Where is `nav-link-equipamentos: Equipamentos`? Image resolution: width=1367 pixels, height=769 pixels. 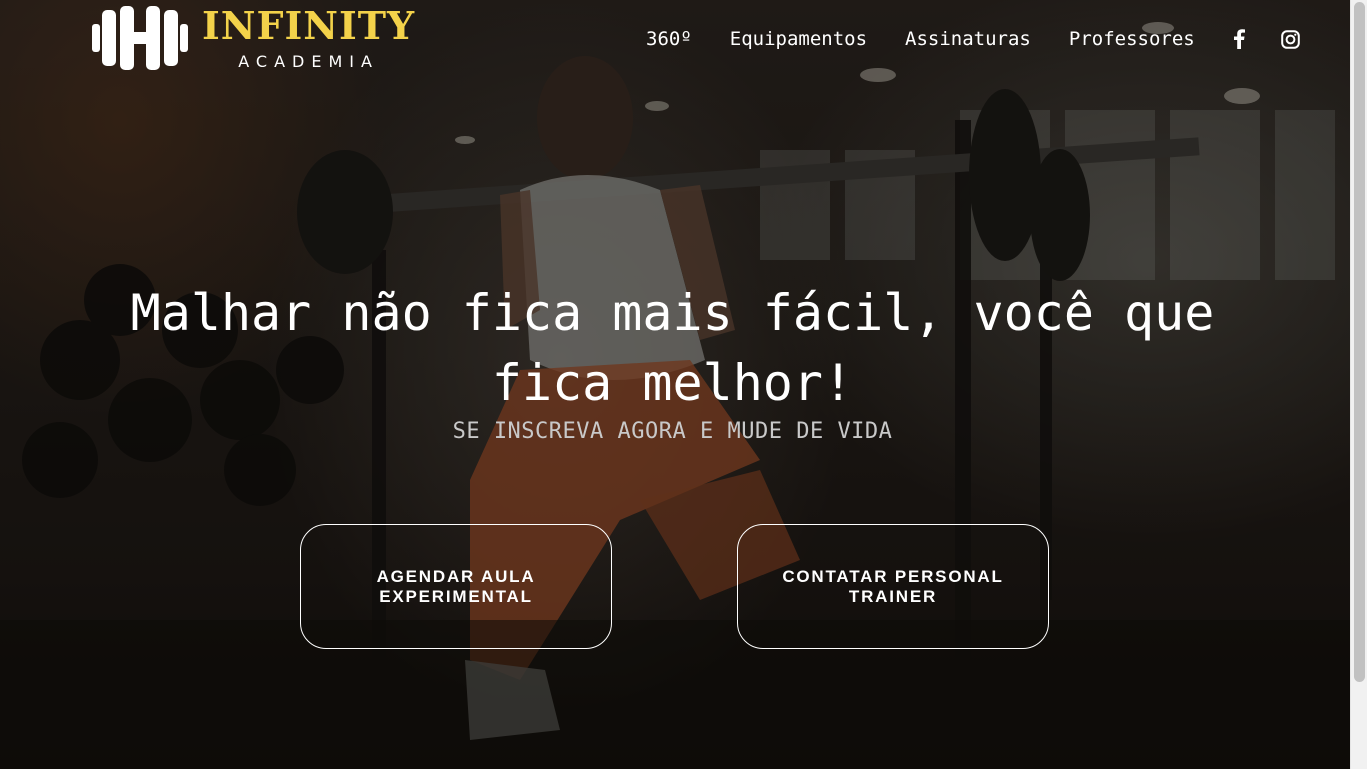
nav-link-equipamentos: Equipamentos is located at coordinates (798, 39).